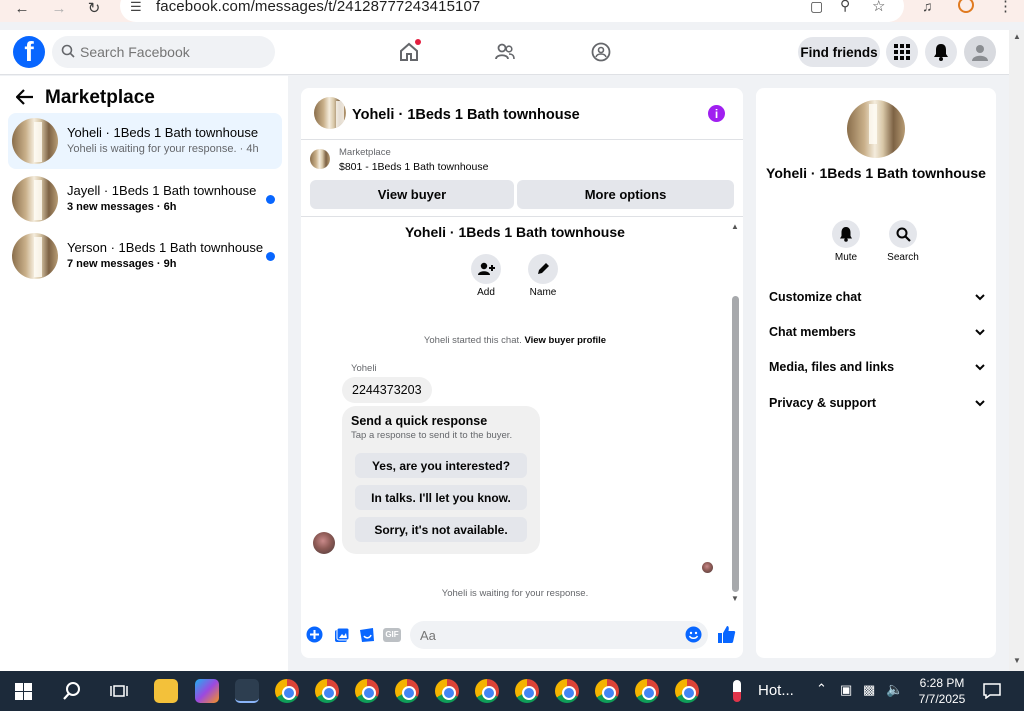  Describe the element at coordinates (466, 115) in the screenshot. I see `chat-title: Yoheli · 1Beds 1 Bath townhouse` at that location.